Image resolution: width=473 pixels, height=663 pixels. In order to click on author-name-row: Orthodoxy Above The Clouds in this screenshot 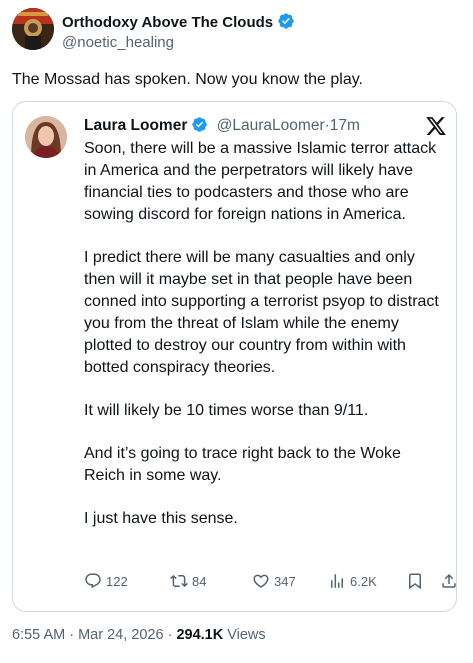, I will do `click(178, 23)`.